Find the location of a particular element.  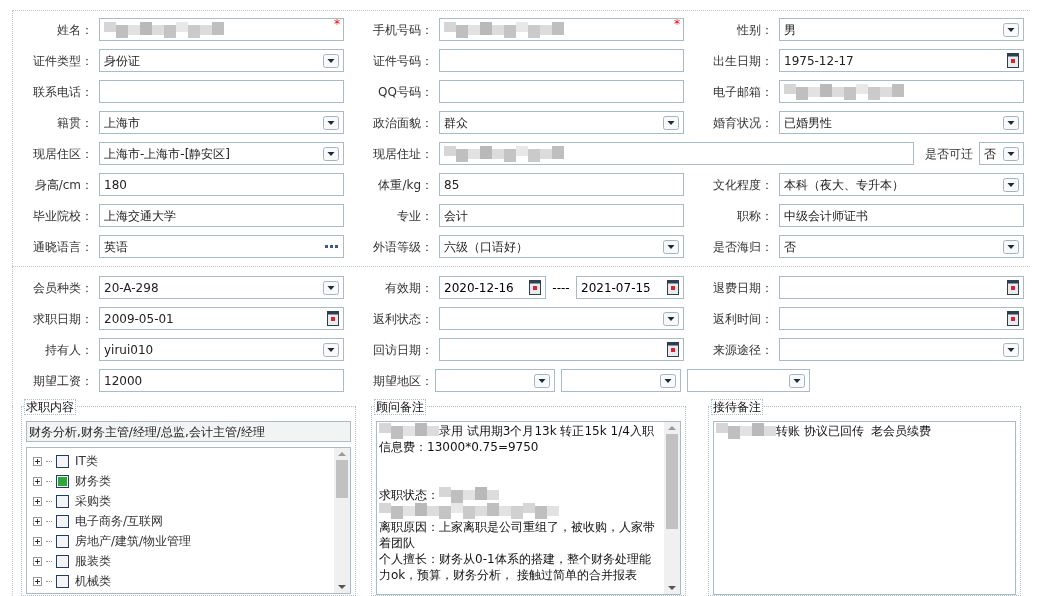

text-field: 会计 is located at coordinates (561, 215).